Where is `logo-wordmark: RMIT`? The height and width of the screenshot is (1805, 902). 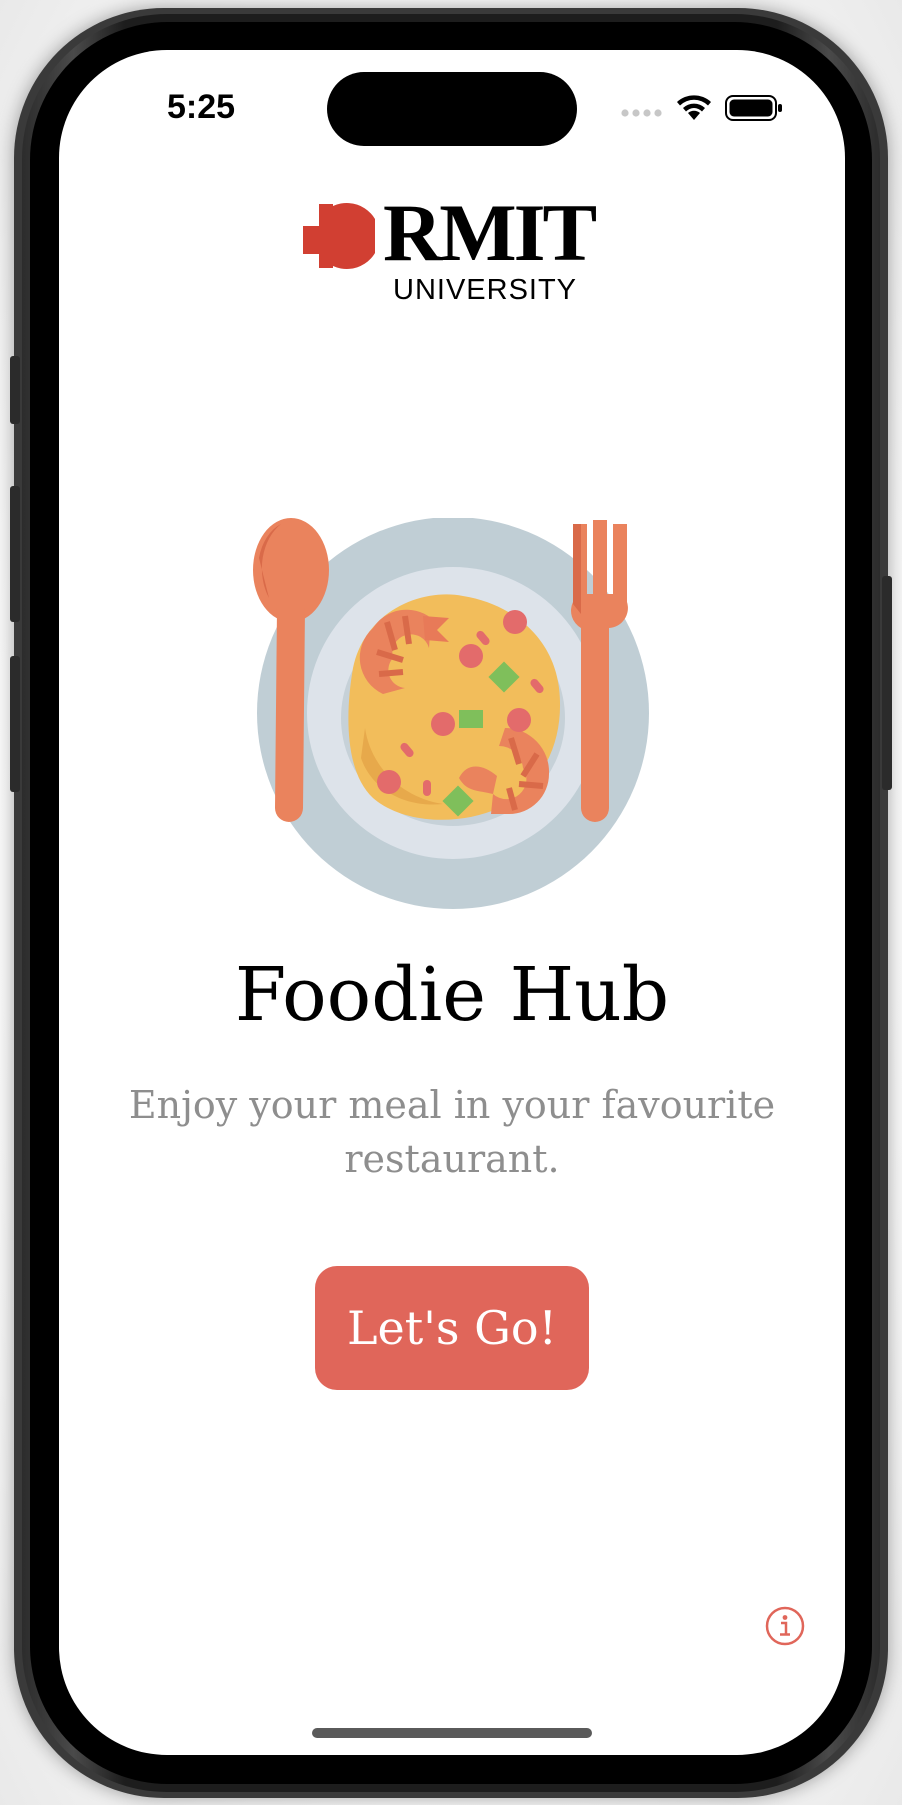
logo-wordmark: RMIT is located at coordinates (490, 232).